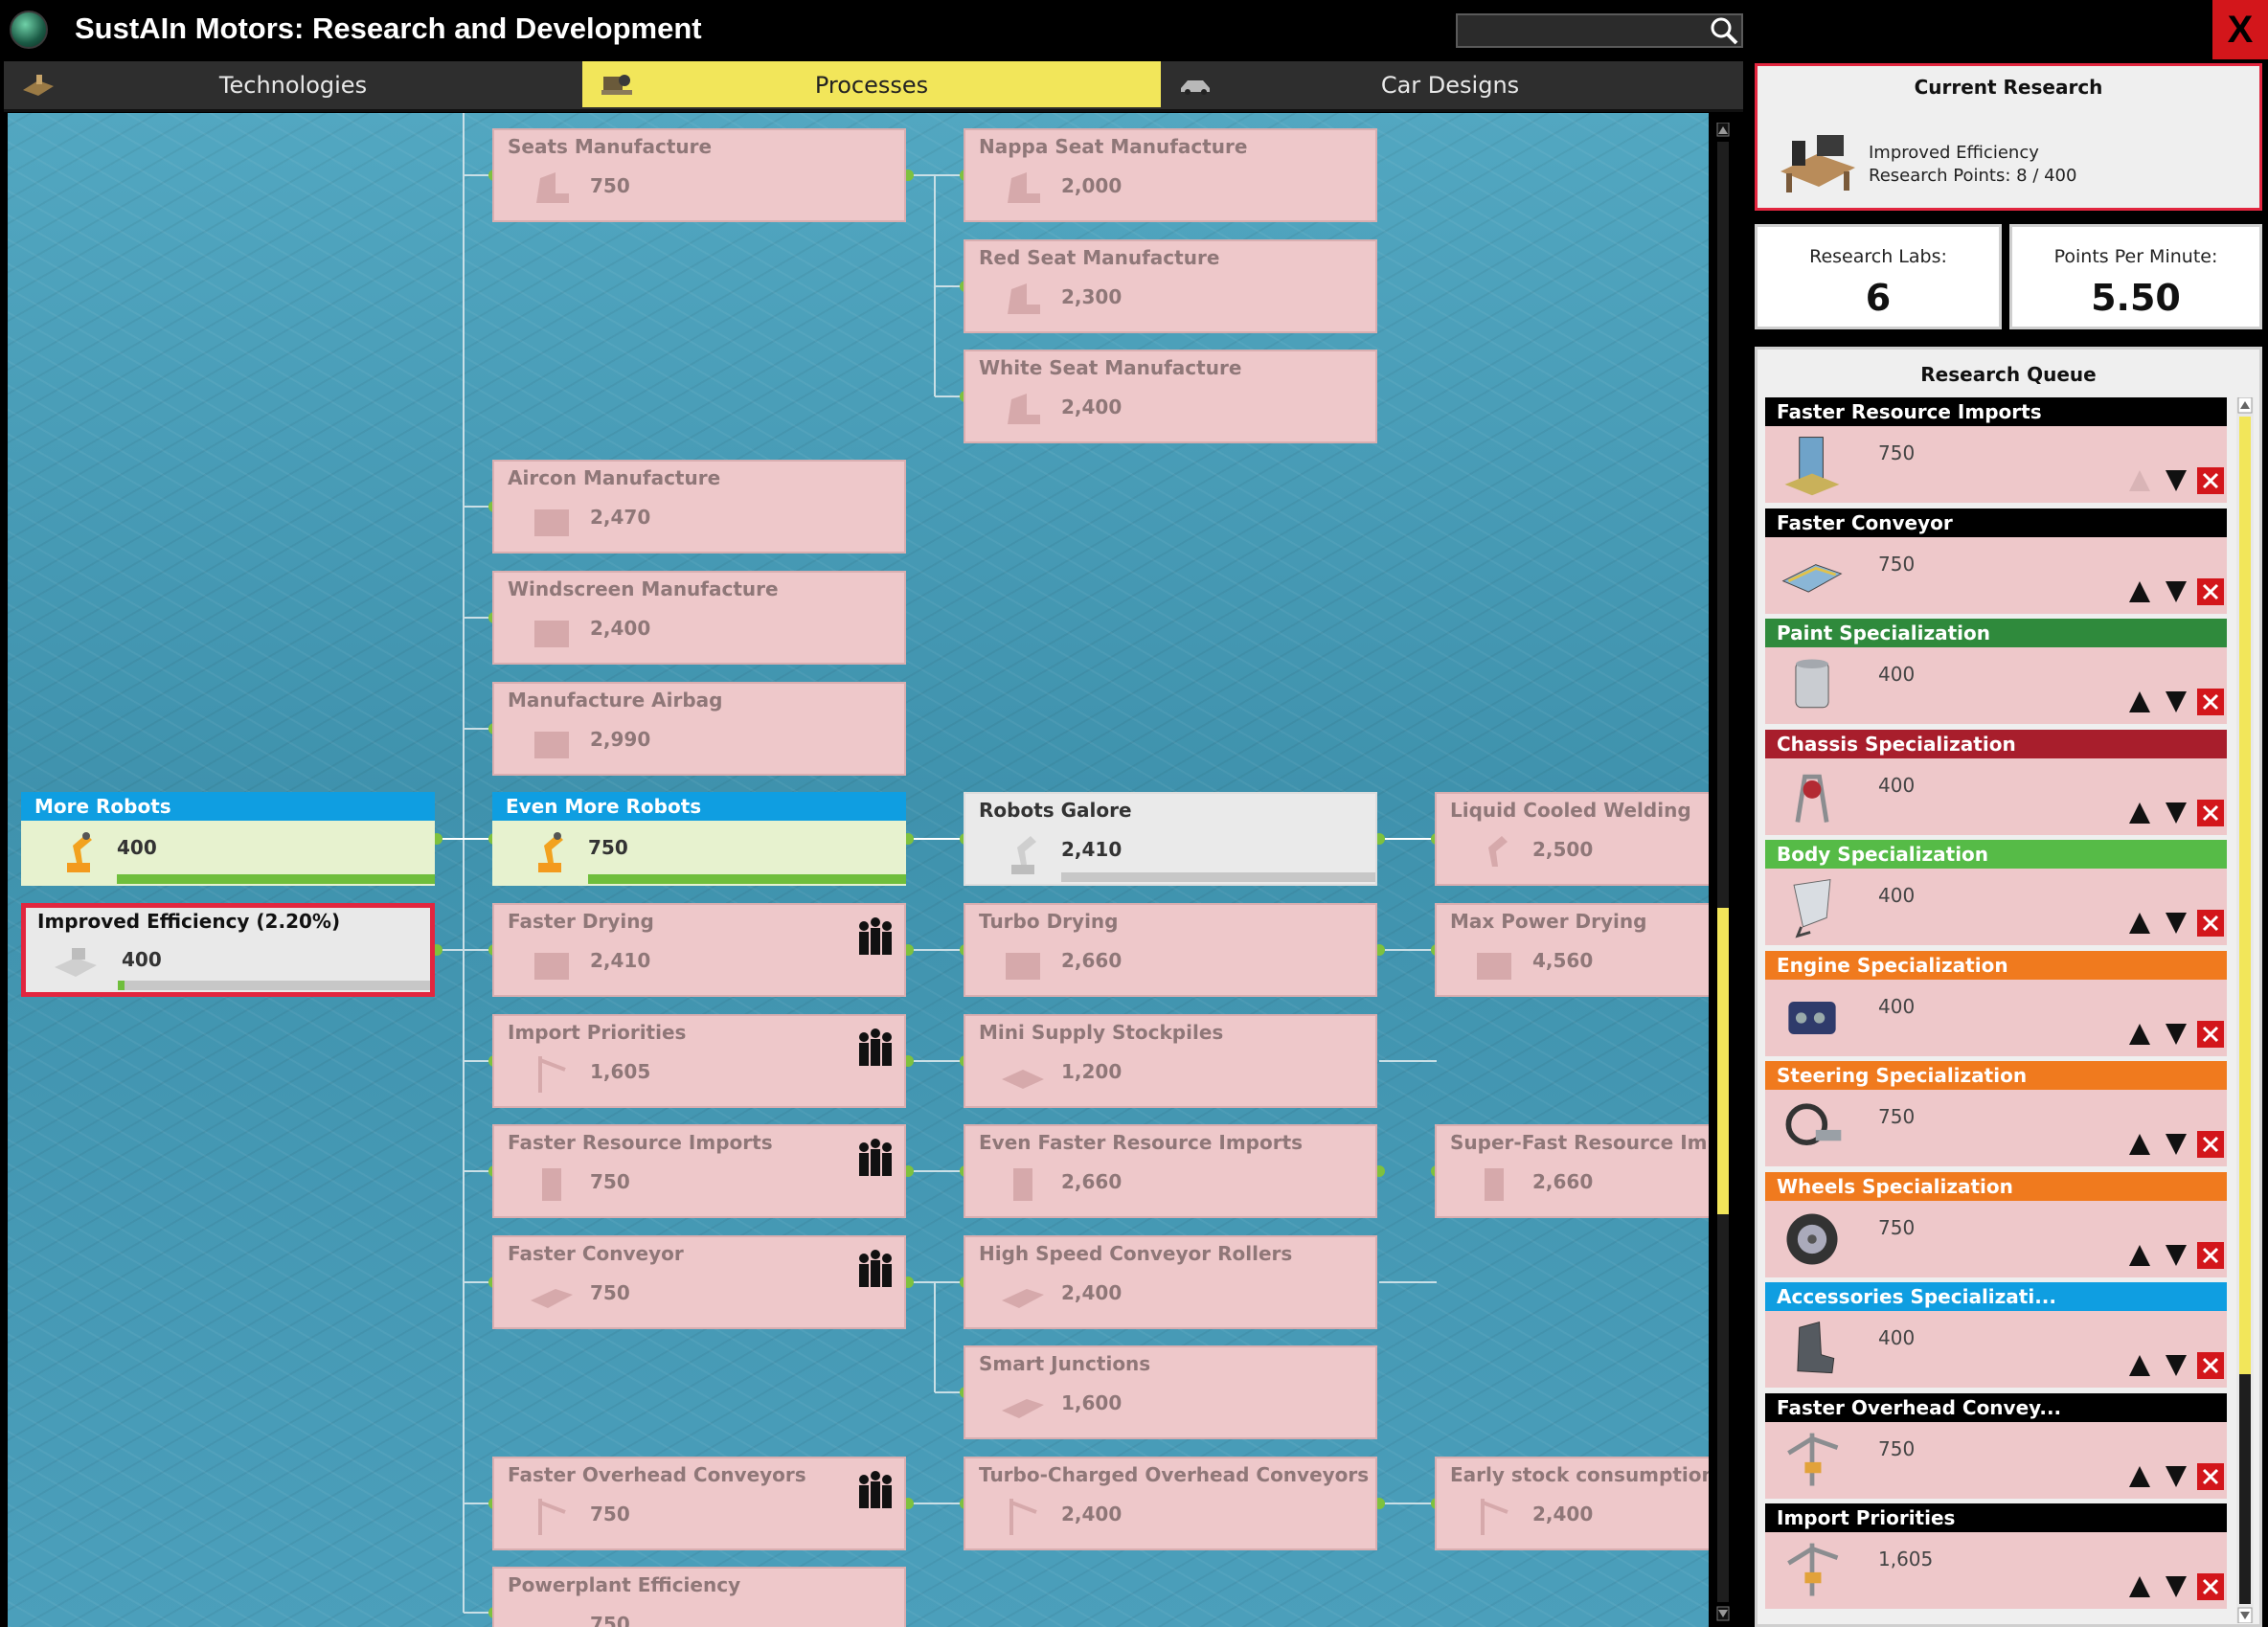 This screenshot has width=2268, height=1627. I want to click on workers-icon, so click(875, 1157).